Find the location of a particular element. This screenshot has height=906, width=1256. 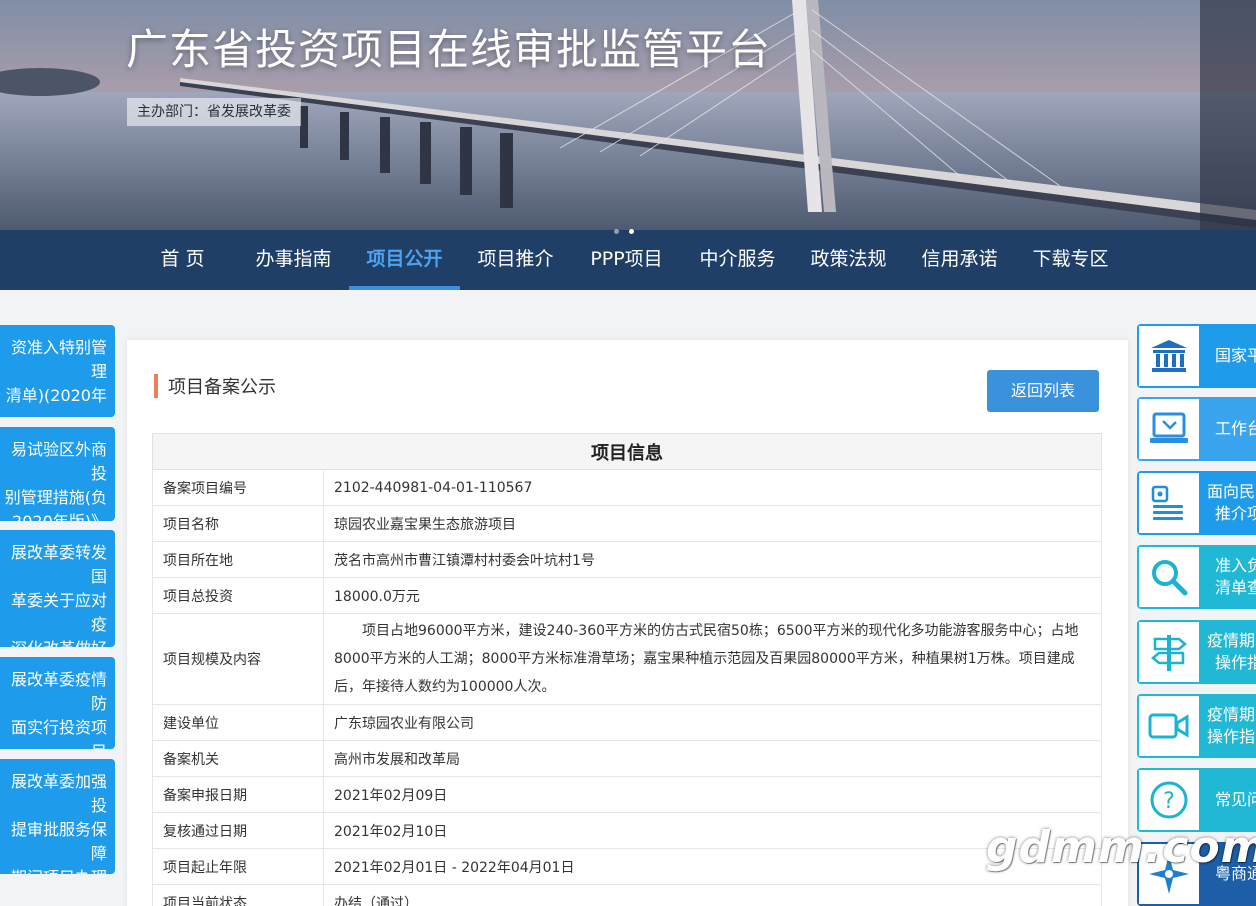

main-nav: 首 页办事指南 项目公开 项目推介 PPP项目 中介服务 政策法规 信用承诺 下载专区 is located at coordinates (628, 260).